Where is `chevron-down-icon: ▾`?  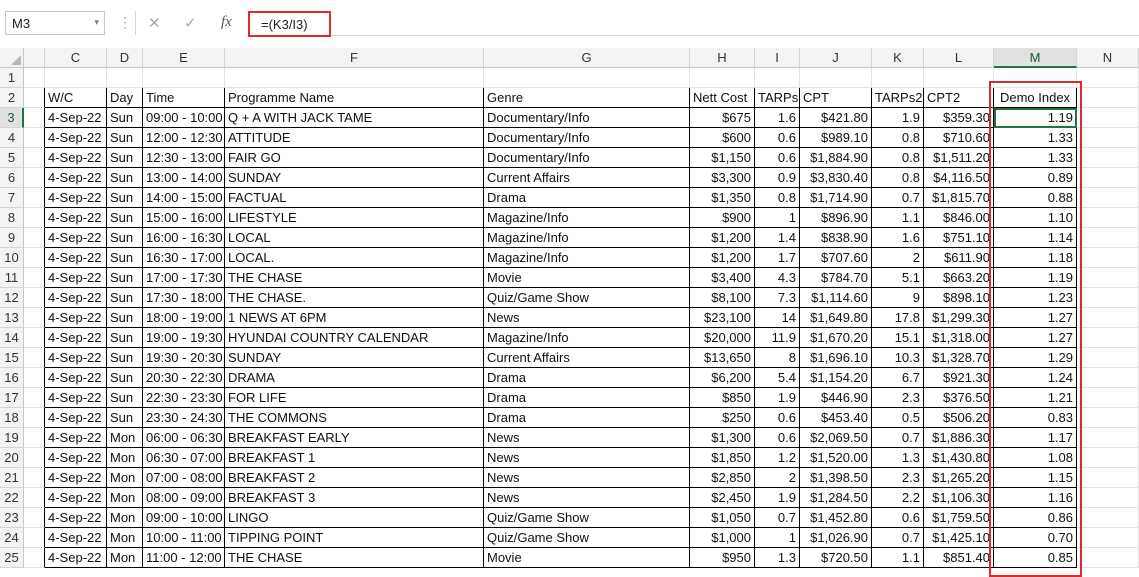 chevron-down-icon: ▾ is located at coordinates (96, 22).